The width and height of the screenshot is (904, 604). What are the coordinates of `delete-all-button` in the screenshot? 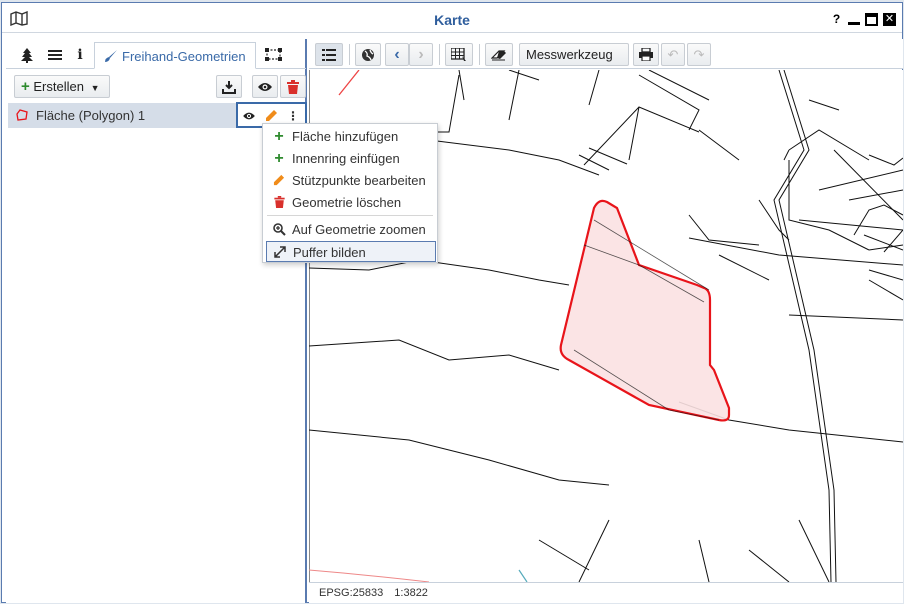 It's located at (293, 86).